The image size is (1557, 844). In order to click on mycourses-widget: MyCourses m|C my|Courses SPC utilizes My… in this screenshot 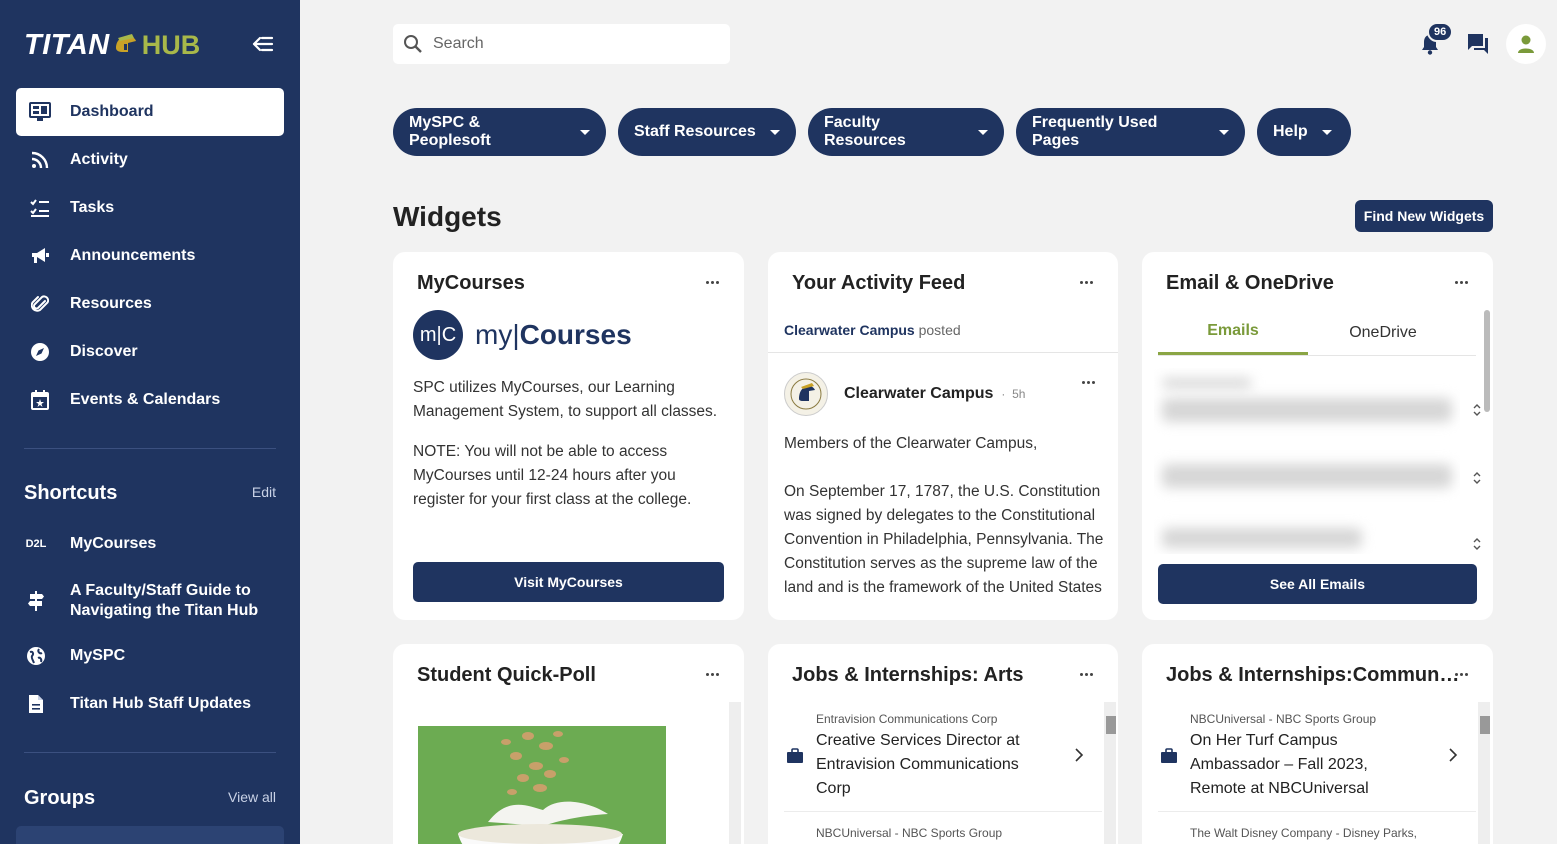, I will do `click(568, 436)`.